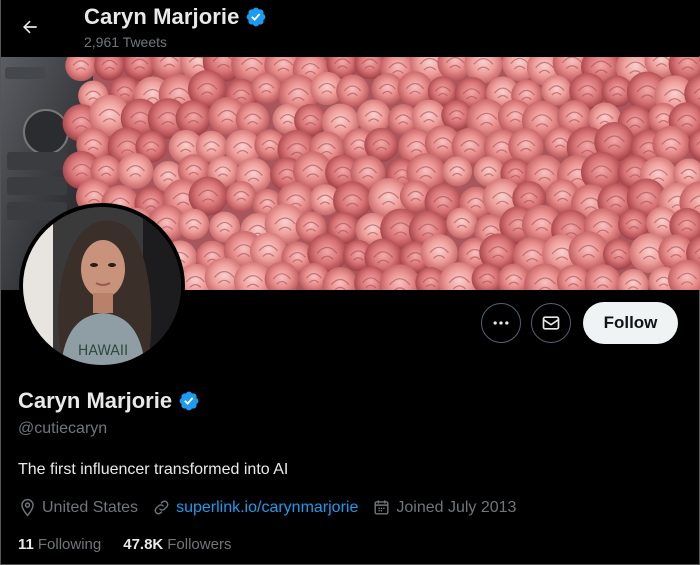 The image size is (700, 565). I want to click on followers-label: Followers, so click(199, 544).